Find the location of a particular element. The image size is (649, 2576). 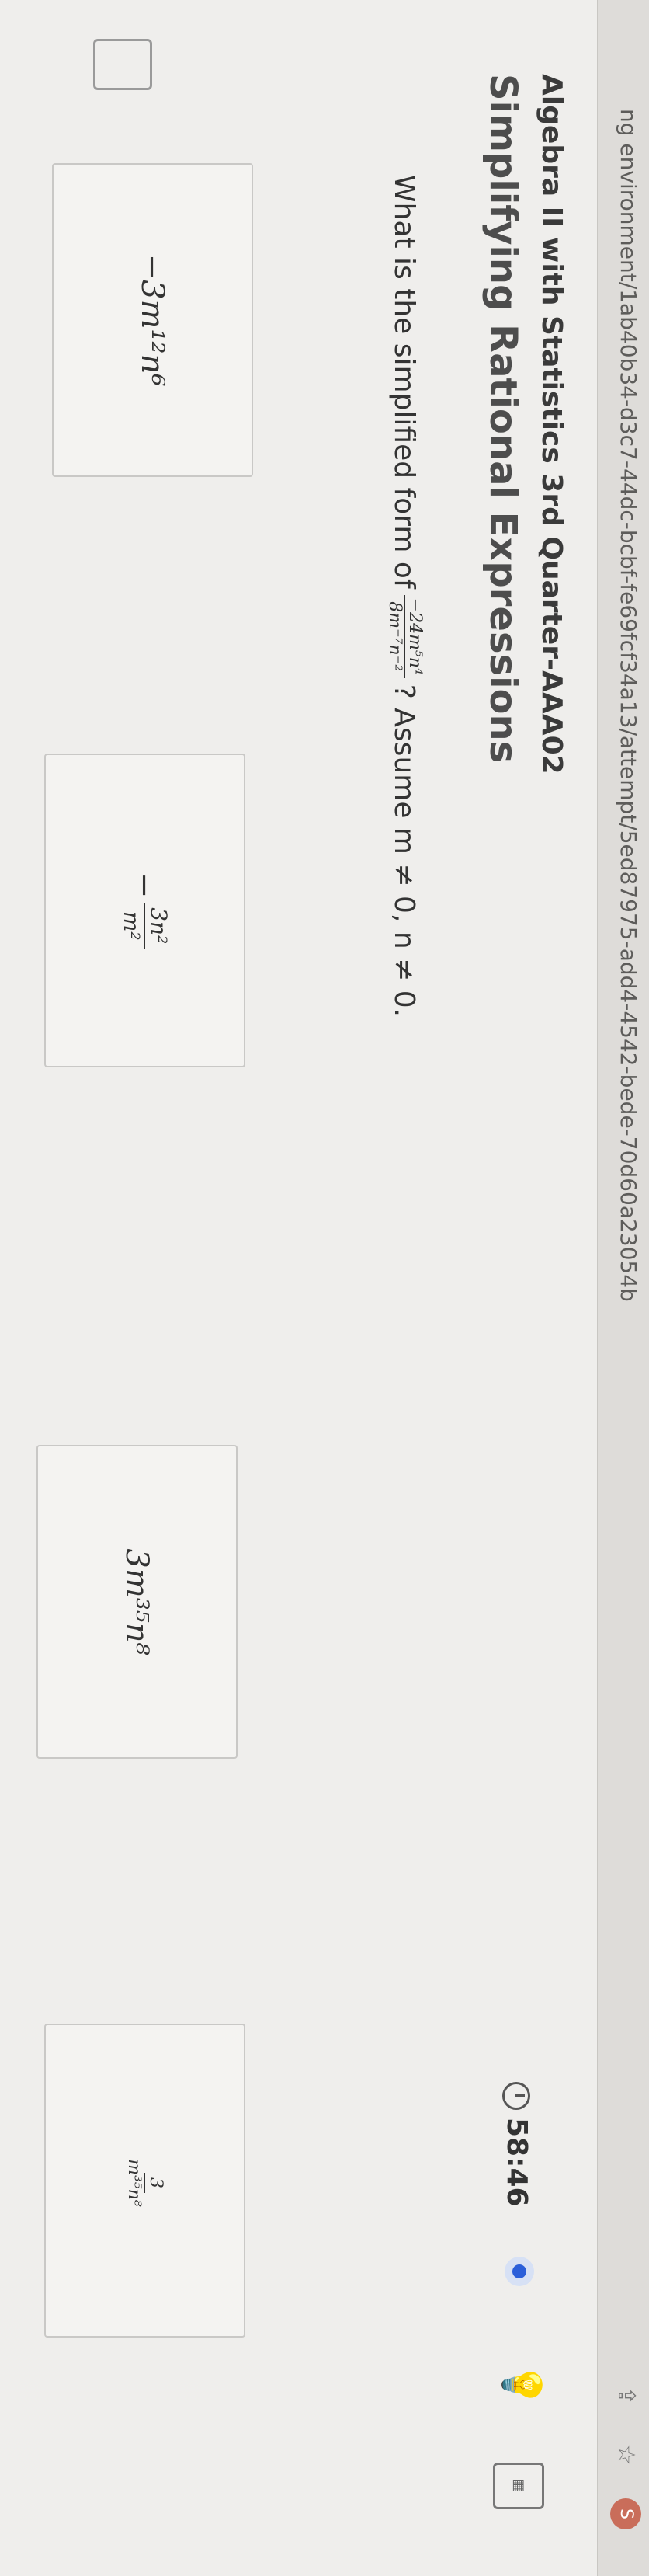

answer-option-a: −3m¹²n⁶ is located at coordinates (152, 320).